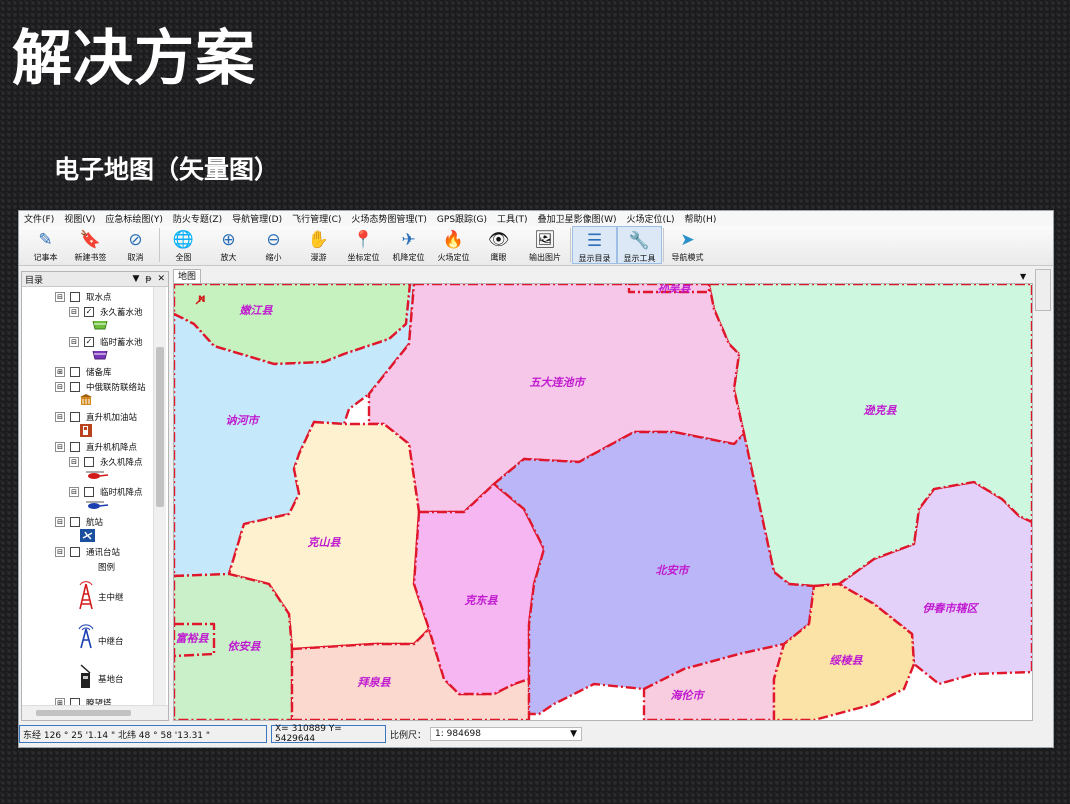 The height and width of the screenshot is (804, 1070). Describe the element at coordinates (161, 279) in the screenshot. I see `close-icon: ✕` at that location.